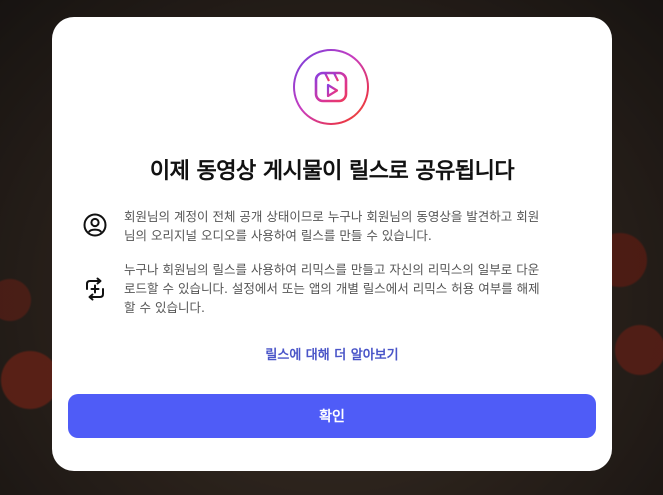 This screenshot has height=495, width=663. Describe the element at coordinates (331, 87) in the screenshot. I see `reels-icon` at that location.